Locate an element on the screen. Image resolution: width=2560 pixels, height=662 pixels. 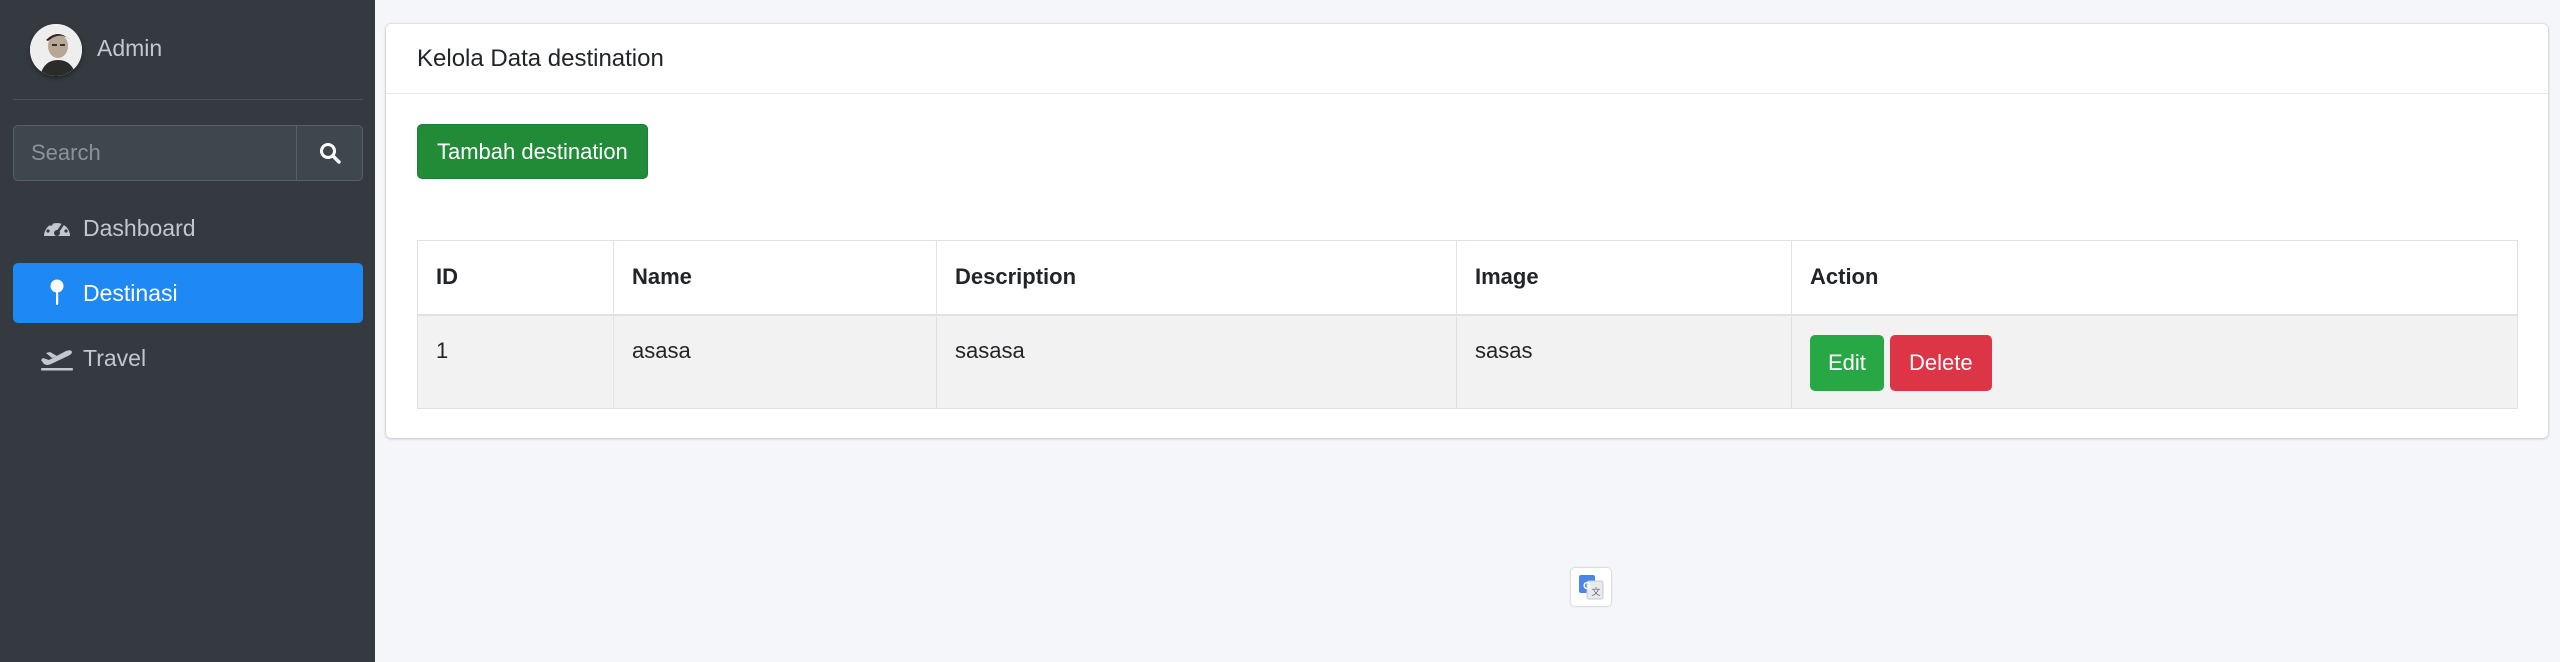
search-icon is located at coordinates (330, 153).